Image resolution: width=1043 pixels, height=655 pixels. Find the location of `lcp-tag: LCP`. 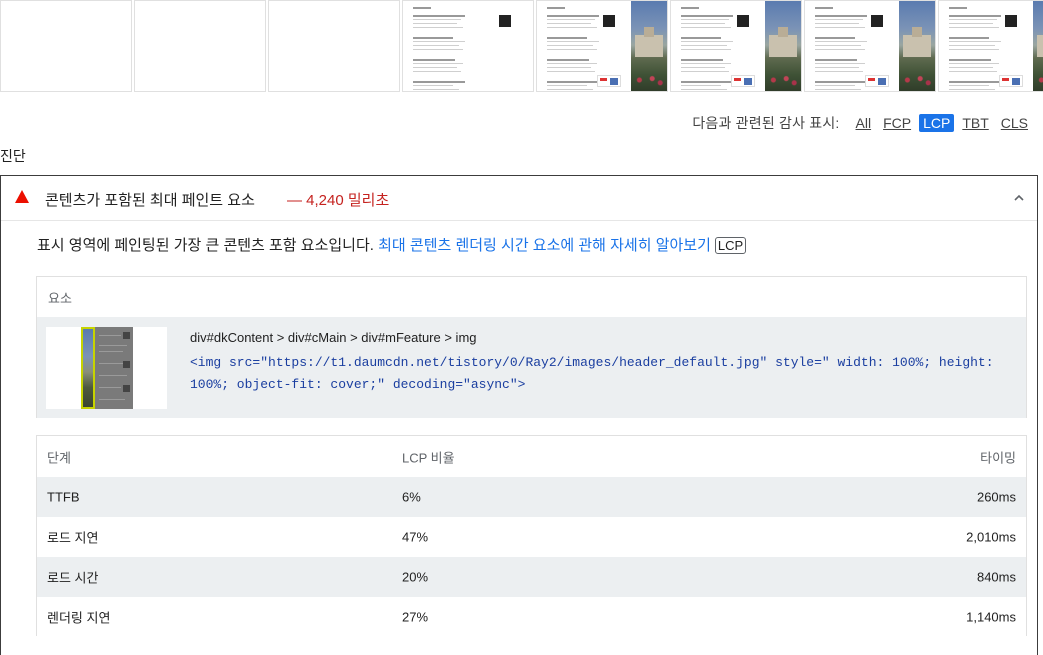

lcp-tag: LCP is located at coordinates (730, 245).